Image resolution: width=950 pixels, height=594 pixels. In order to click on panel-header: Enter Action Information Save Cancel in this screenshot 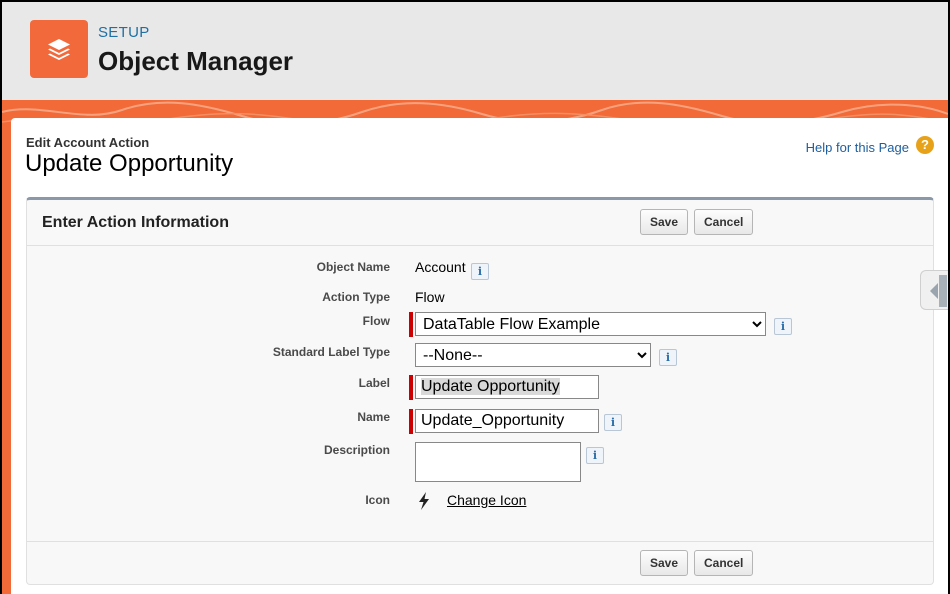, I will do `click(480, 223)`.